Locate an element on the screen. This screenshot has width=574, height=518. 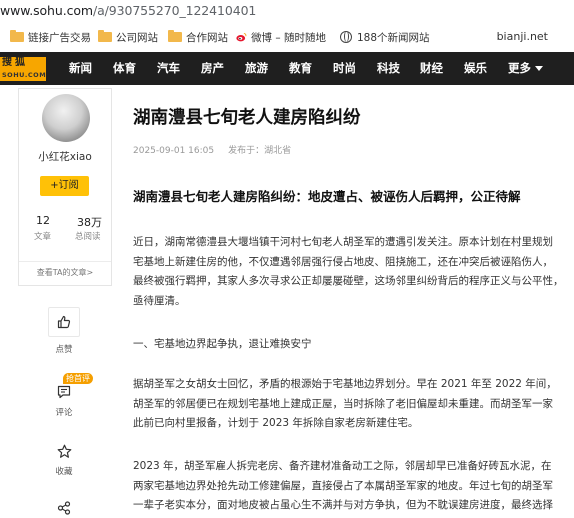
url-path: /a/930755270_122410401 is located at coordinates (174, 10).